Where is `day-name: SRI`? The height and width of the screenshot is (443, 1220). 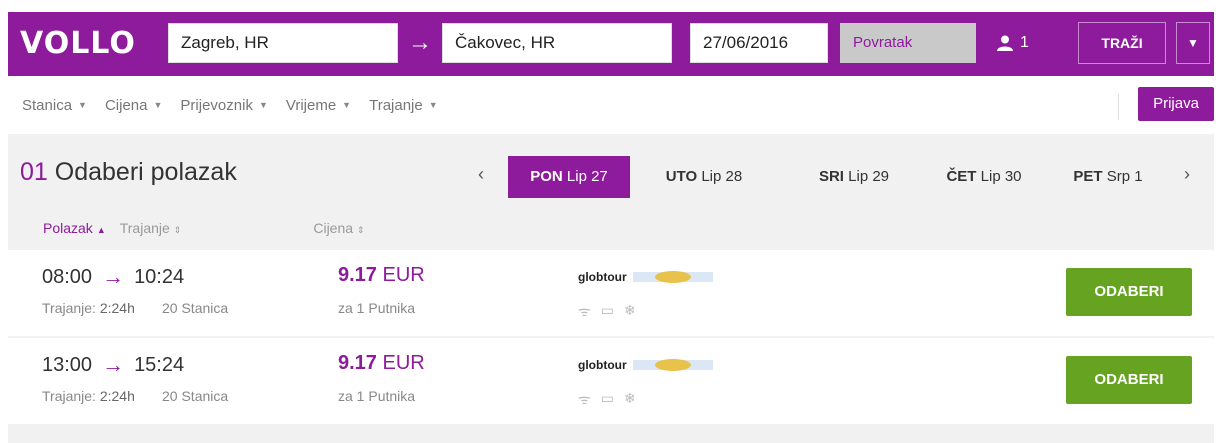
day-name: SRI is located at coordinates (831, 176).